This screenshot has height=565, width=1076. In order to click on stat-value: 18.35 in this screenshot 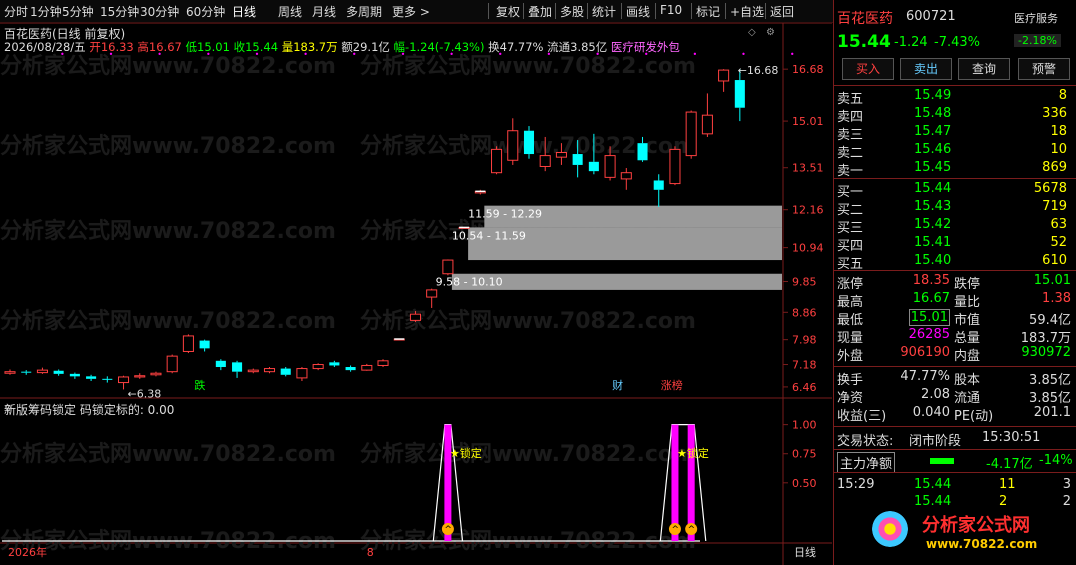, I will do `click(931, 280)`.